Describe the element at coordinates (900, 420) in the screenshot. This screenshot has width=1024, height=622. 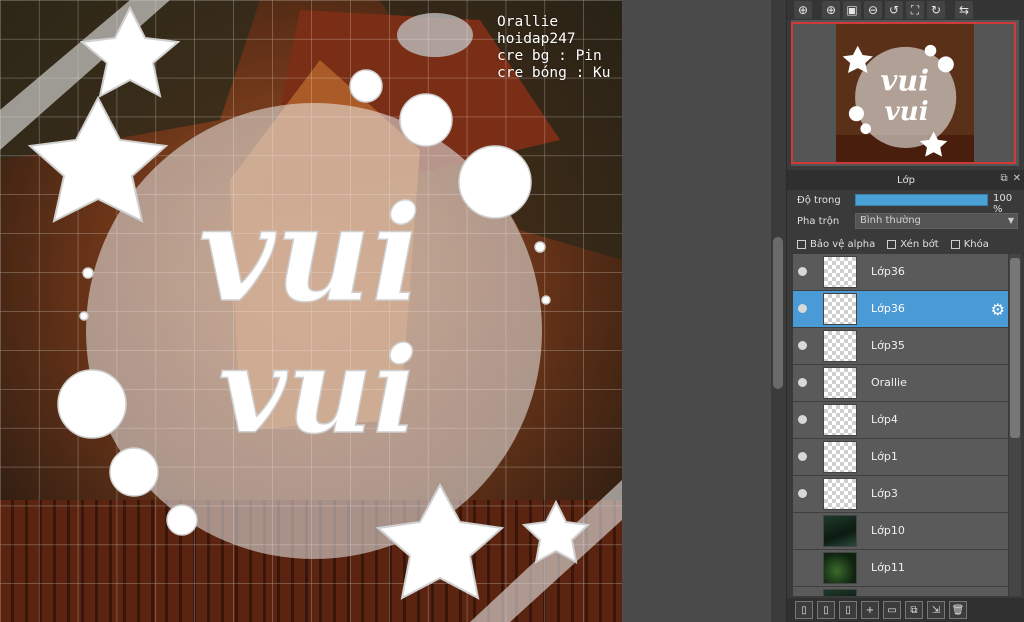
I see `layer-row: Lớp4` at that location.